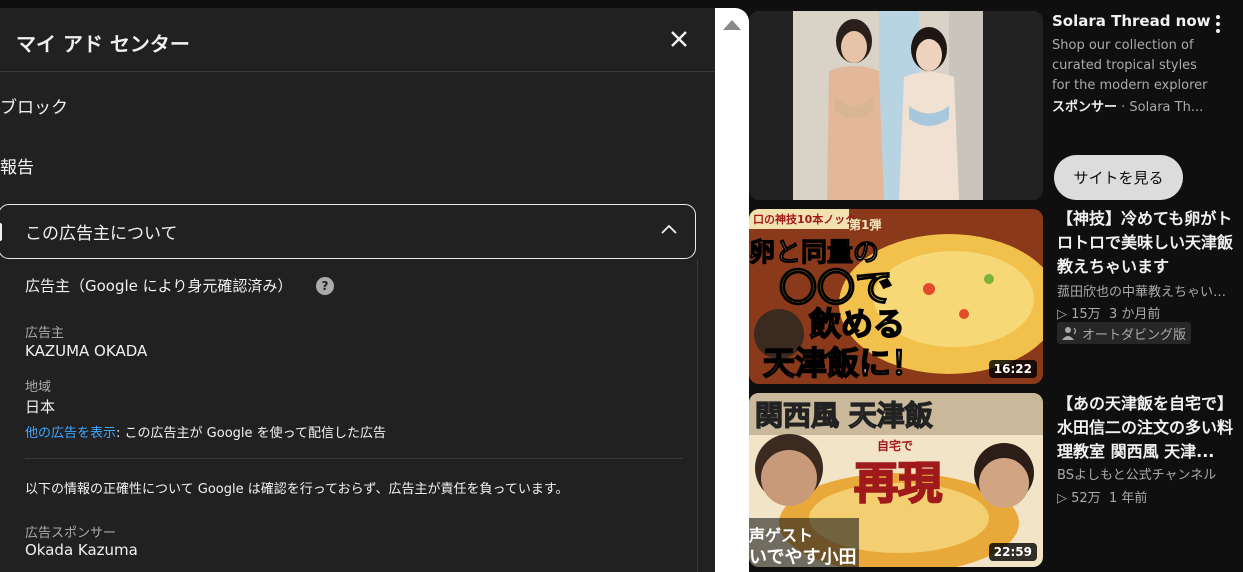 The width and height of the screenshot is (1243, 572). What do you see at coordinates (1012, 552) in the screenshot?
I see `video-duration: 22:59` at bounding box center [1012, 552].